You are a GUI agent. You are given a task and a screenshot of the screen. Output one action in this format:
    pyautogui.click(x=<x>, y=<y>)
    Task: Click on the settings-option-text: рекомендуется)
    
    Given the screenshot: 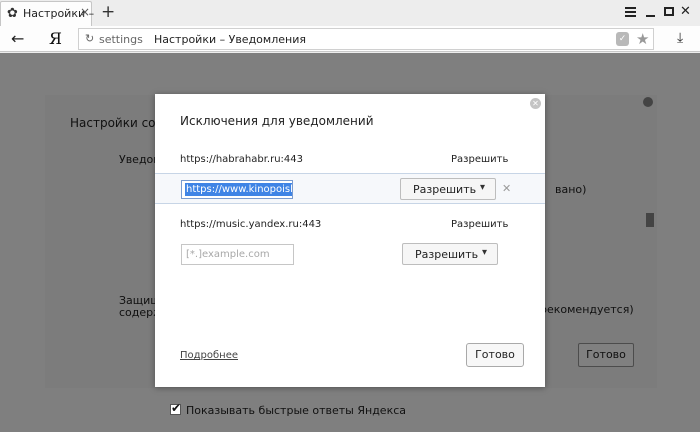 What is the action you would take?
    pyautogui.click(x=587, y=309)
    